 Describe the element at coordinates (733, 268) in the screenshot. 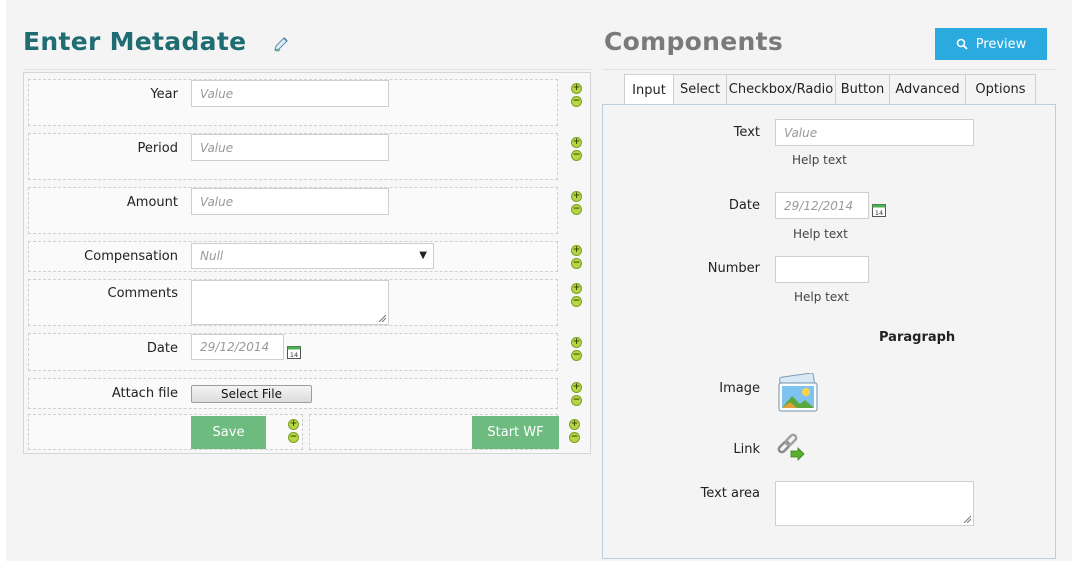

I see `component-number-label: Number` at that location.